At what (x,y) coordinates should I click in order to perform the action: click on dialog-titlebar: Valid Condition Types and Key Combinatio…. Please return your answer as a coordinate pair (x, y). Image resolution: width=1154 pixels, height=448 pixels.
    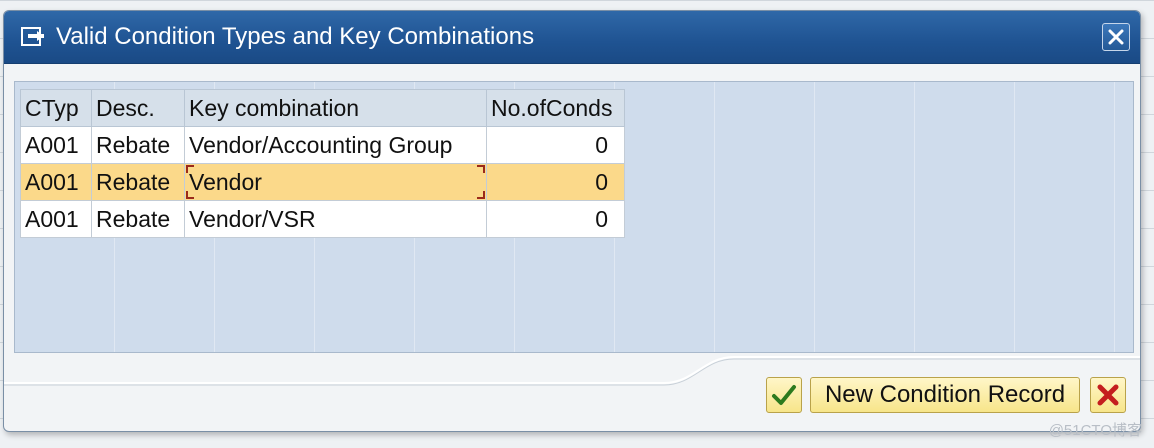
    Looking at the image, I should click on (572, 37).